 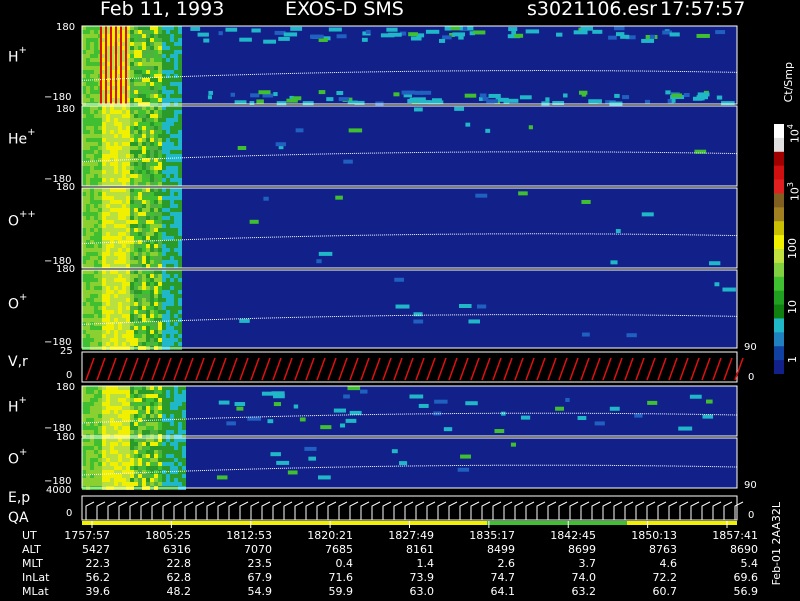 What do you see at coordinates (179, 563) in the screenshot?
I see `ephem-mlt-1: 22.8` at bounding box center [179, 563].